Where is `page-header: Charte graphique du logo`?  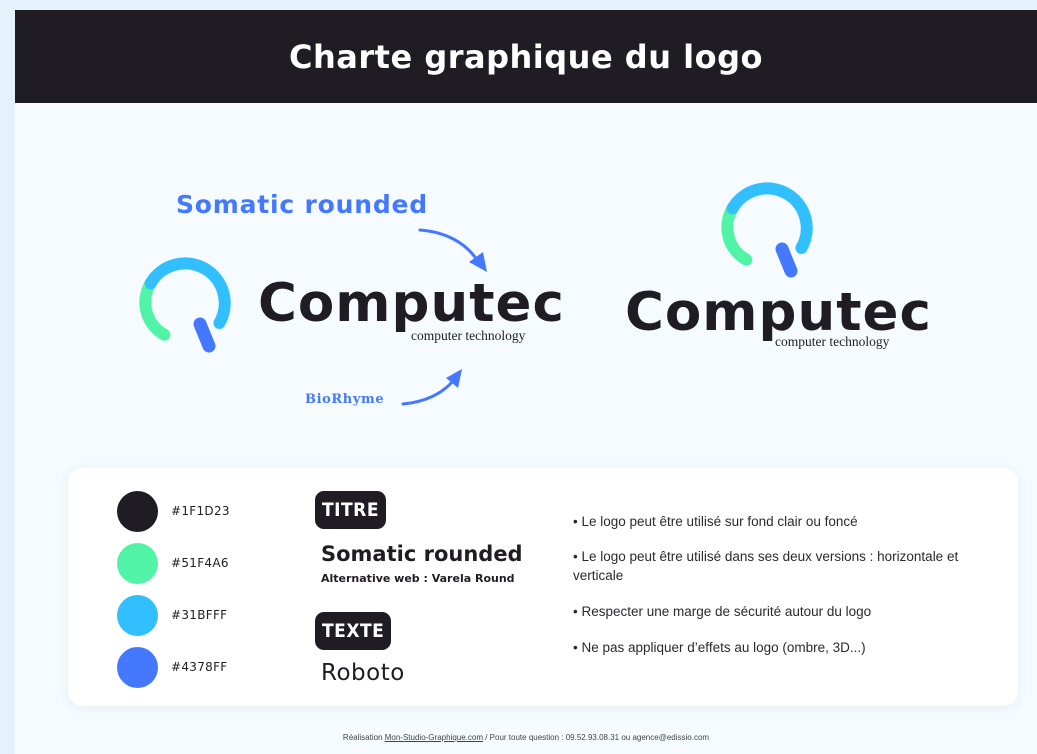
page-header: Charte graphique du logo is located at coordinates (526, 56).